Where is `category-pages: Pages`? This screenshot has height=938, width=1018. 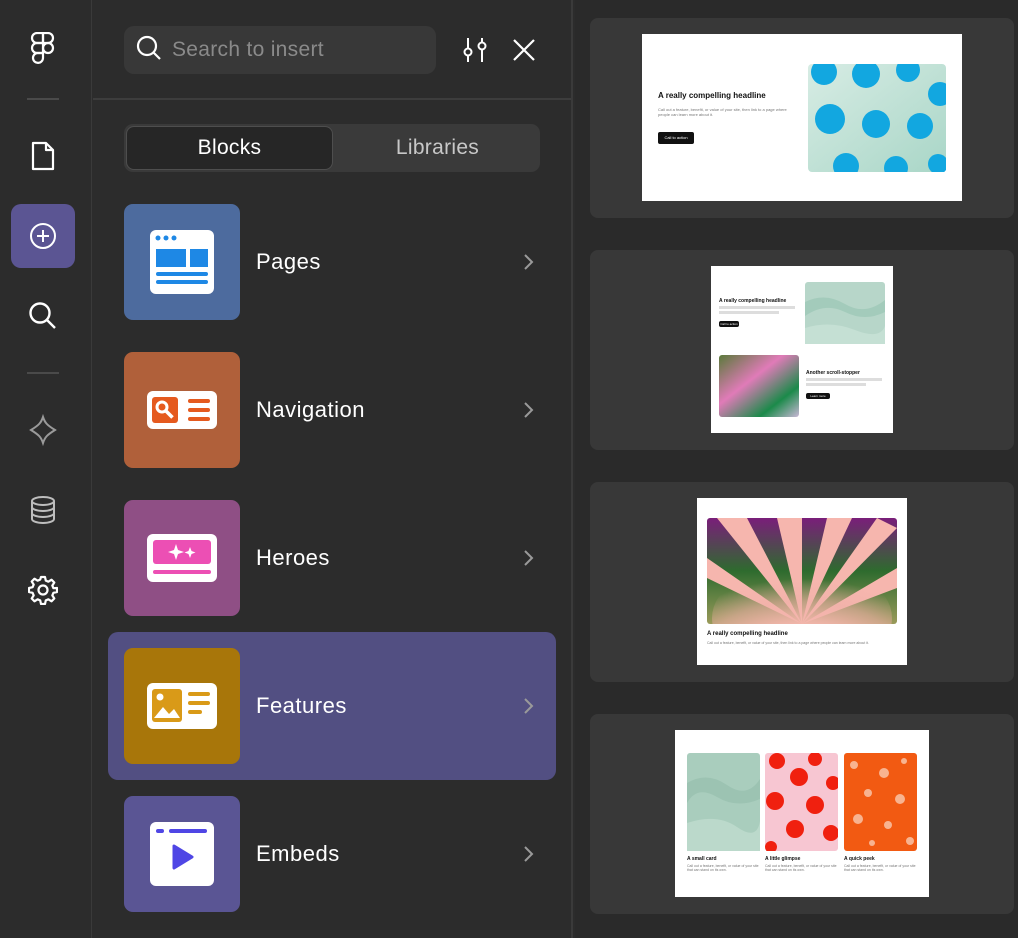 category-pages: Pages is located at coordinates (332, 262).